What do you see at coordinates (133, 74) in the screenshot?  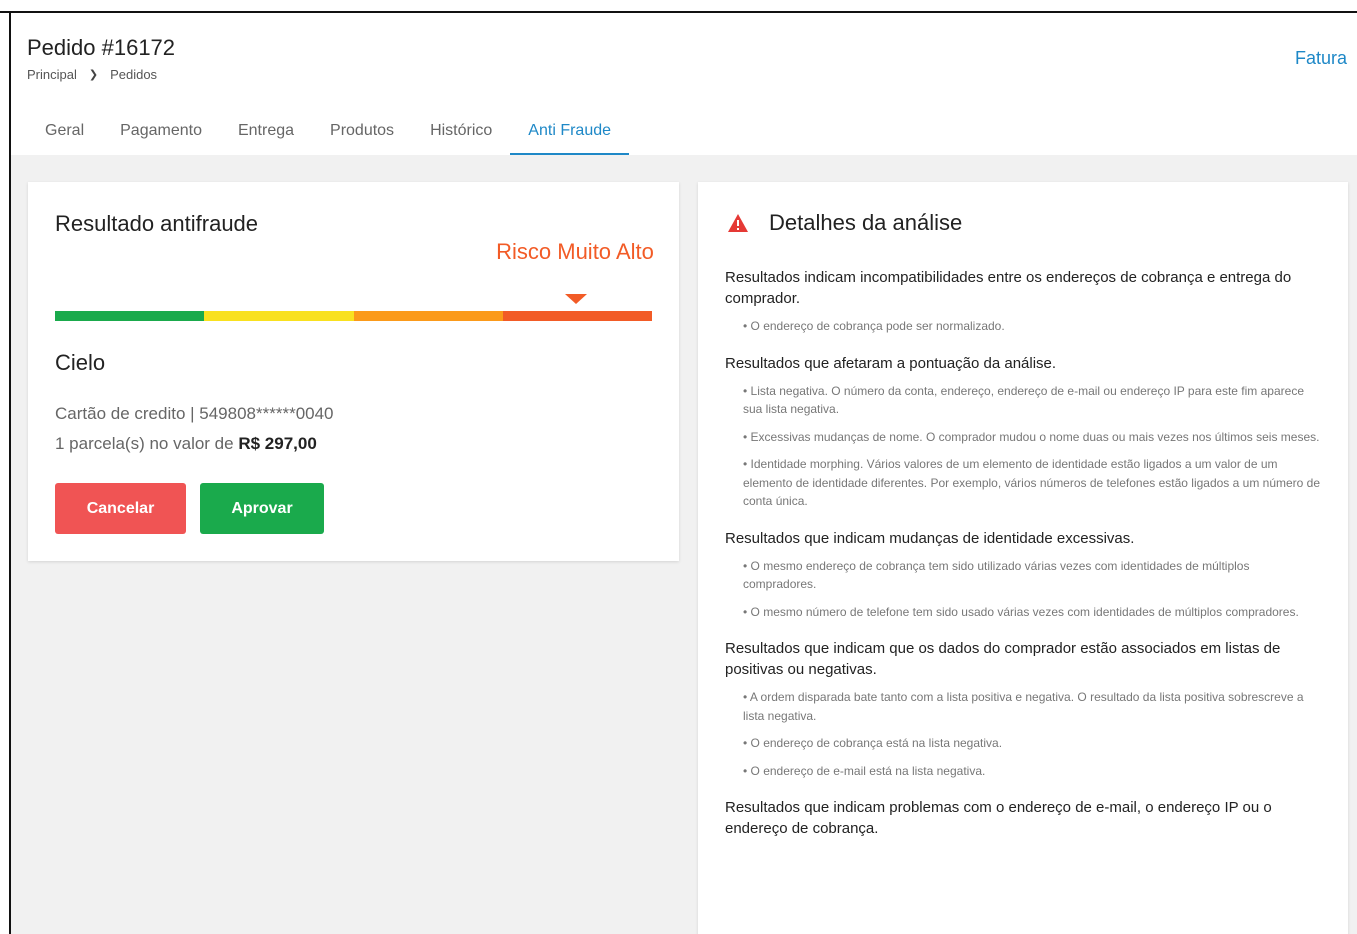 I see `breadcrumb-item-pedidos: Pedidos` at bounding box center [133, 74].